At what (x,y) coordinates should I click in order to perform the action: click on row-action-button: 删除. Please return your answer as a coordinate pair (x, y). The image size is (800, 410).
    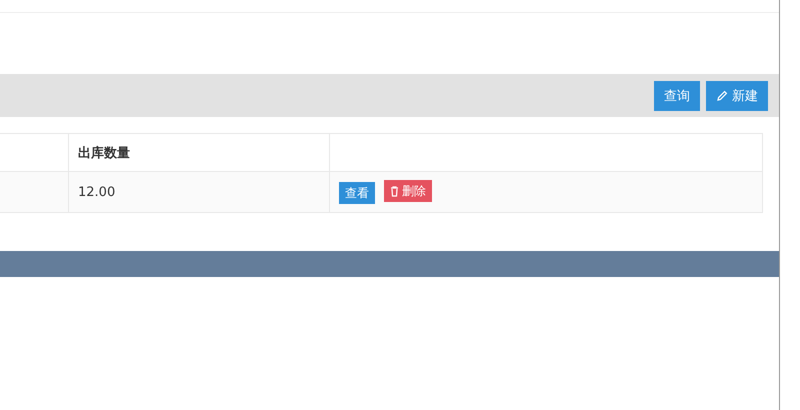
    Looking at the image, I should click on (408, 191).